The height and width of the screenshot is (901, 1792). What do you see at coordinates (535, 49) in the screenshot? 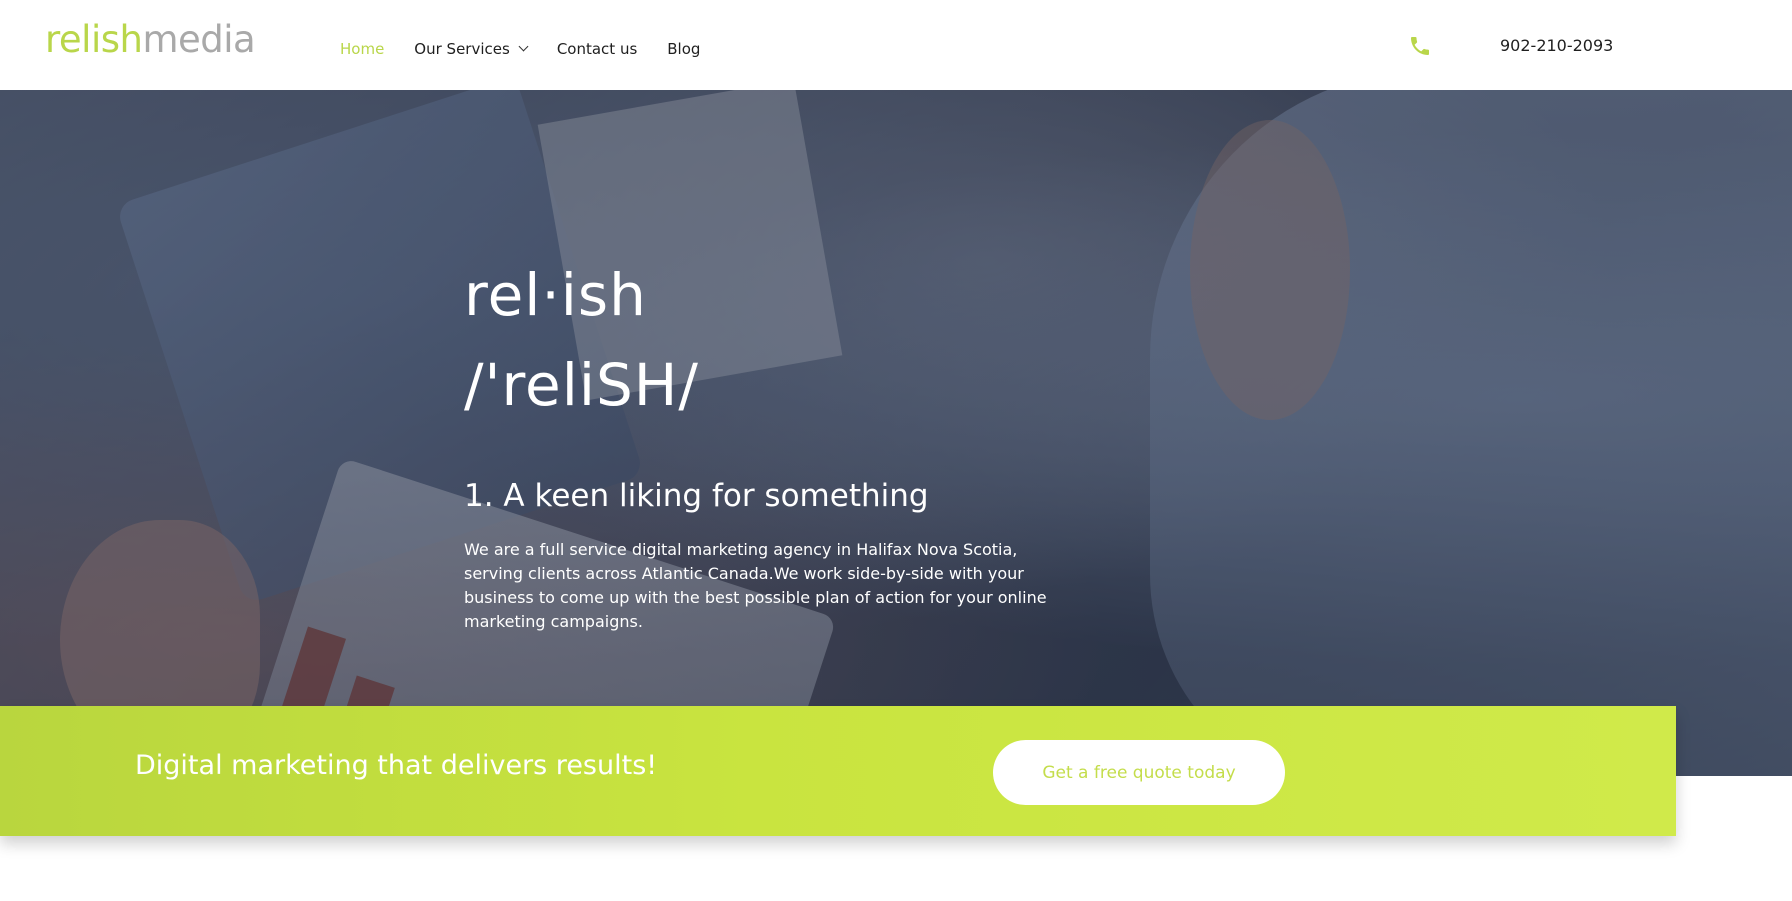
I see `main-nav: Home Our Services Contact us Blog` at bounding box center [535, 49].